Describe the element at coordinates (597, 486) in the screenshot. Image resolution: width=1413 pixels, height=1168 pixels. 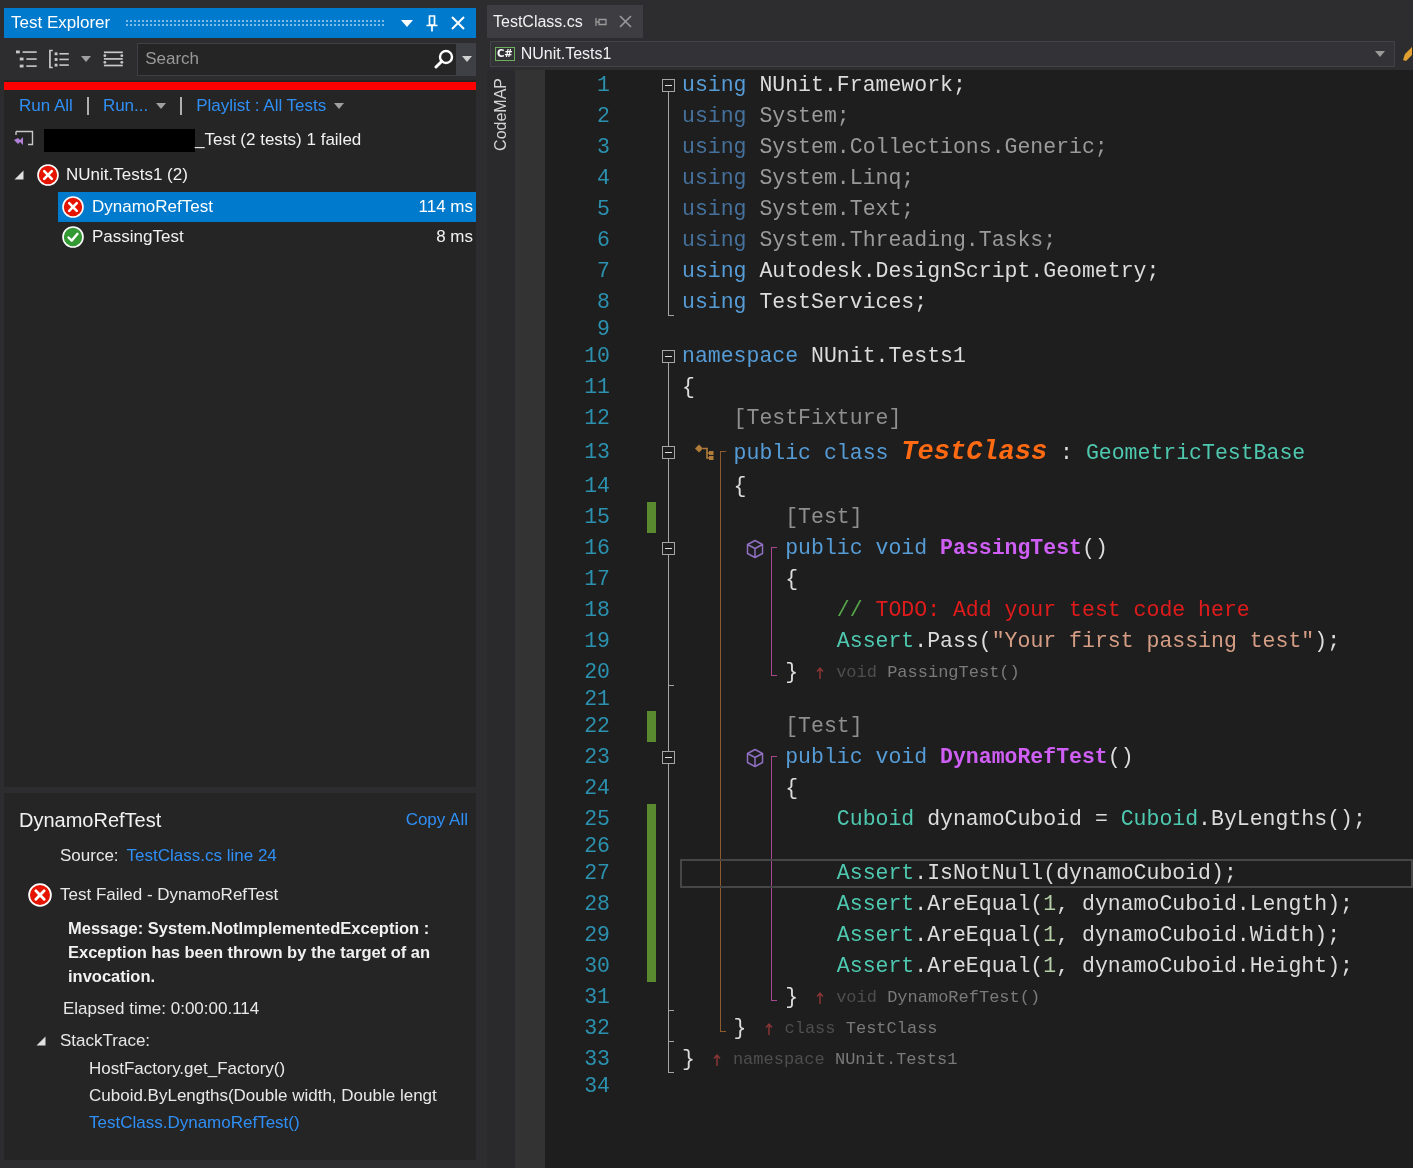
I see `line-number: 14` at that location.